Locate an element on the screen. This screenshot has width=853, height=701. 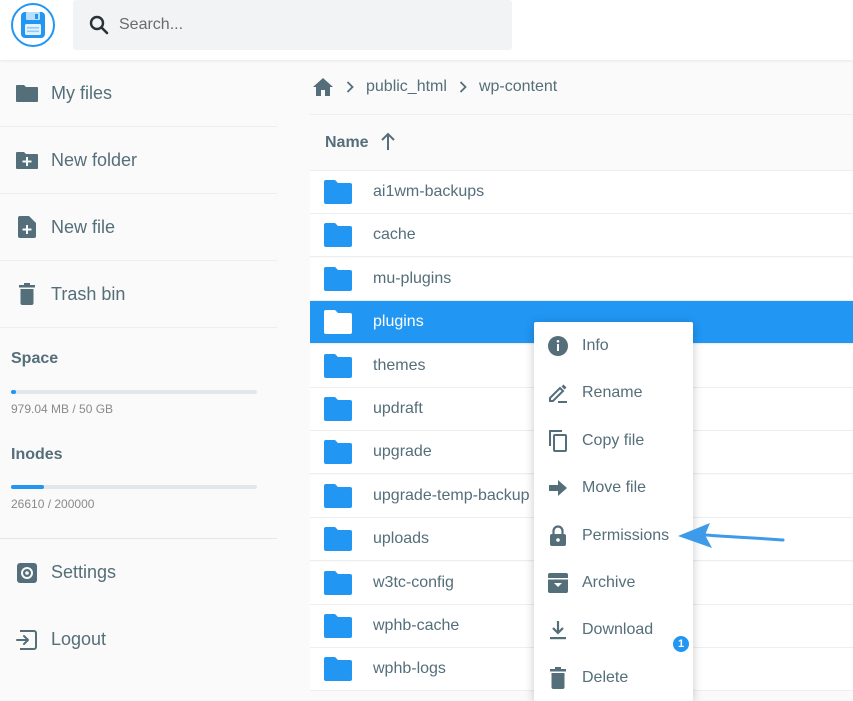
menu-item-info: Info is located at coordinates (613, 346).